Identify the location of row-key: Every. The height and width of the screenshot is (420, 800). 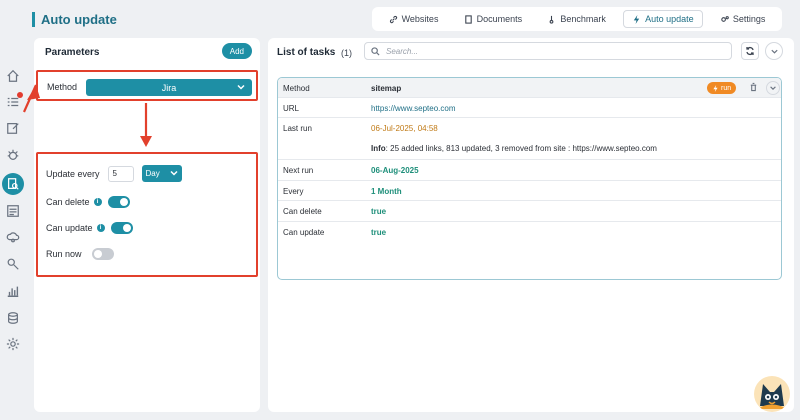
(293, 191).